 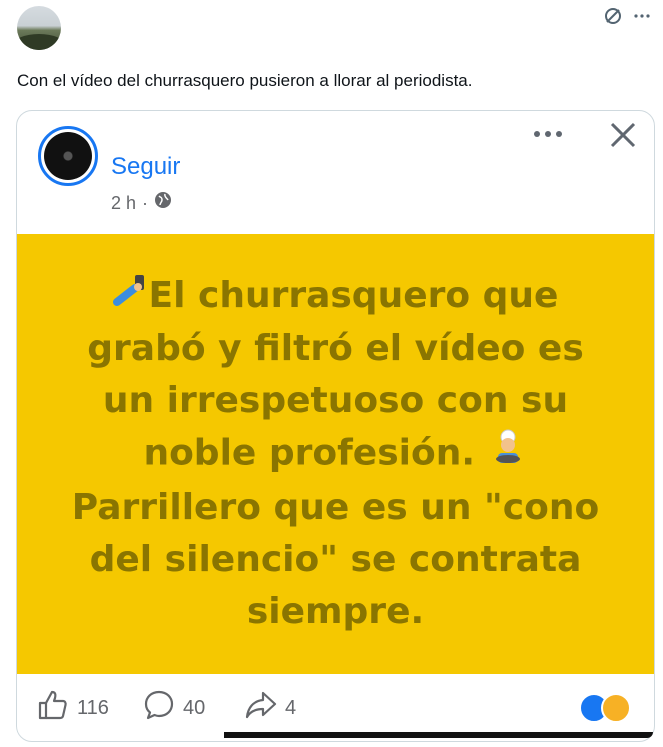 I want to click on banner-line-5: Parrillero que es un "cono, so click(x=335, y=507).